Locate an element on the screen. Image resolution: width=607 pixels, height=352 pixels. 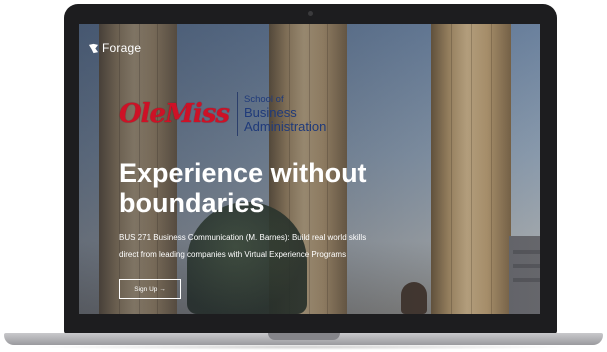
headline-line-1: Experience without is located at coordinates (243, 173).